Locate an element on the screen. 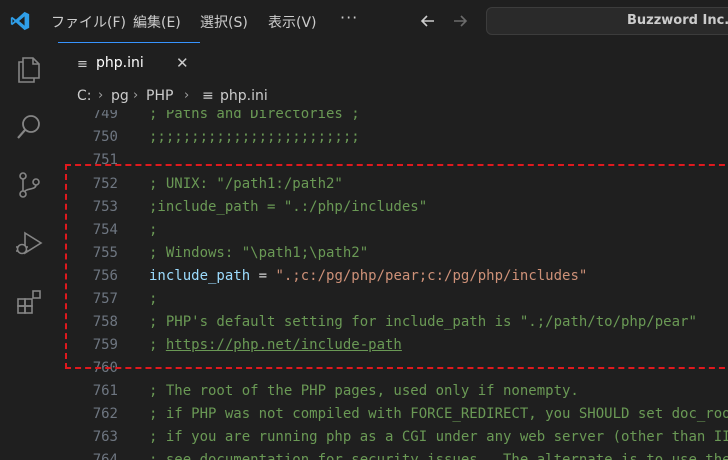 This screenshot has width=728, height=460. line-number: 762 is located at coordinates (105, 414).